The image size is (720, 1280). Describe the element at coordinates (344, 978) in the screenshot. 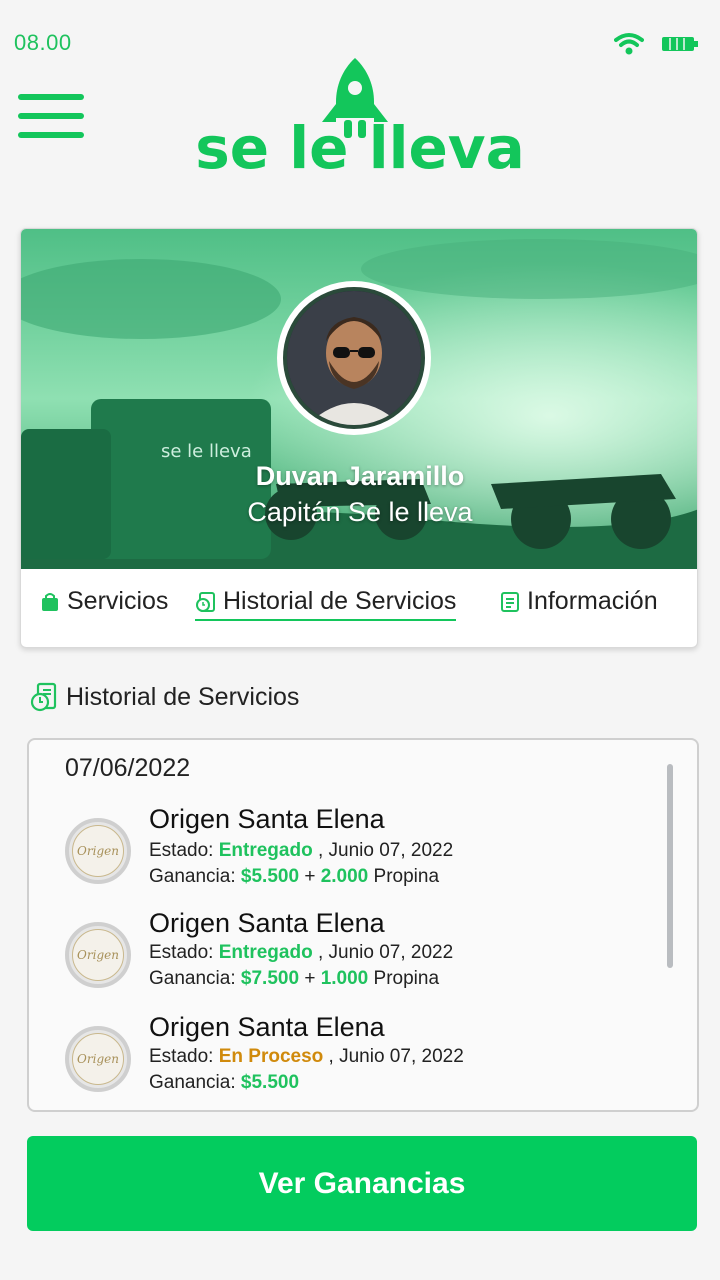

I see `propina-value: 1.000` at that location.